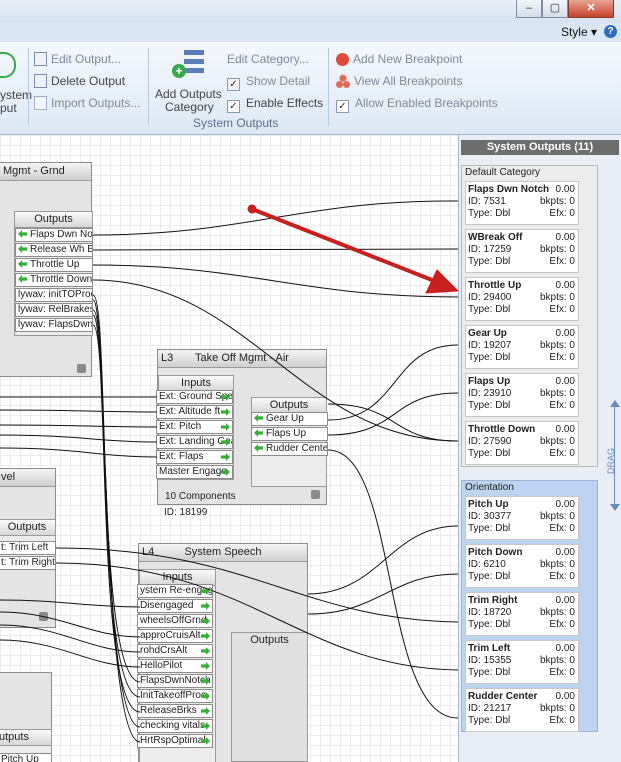  What do you see at coordinates (28, 548) in the screenshot?
I see `output-port-list: t: Trim Left` at bounding box center [28, 548].